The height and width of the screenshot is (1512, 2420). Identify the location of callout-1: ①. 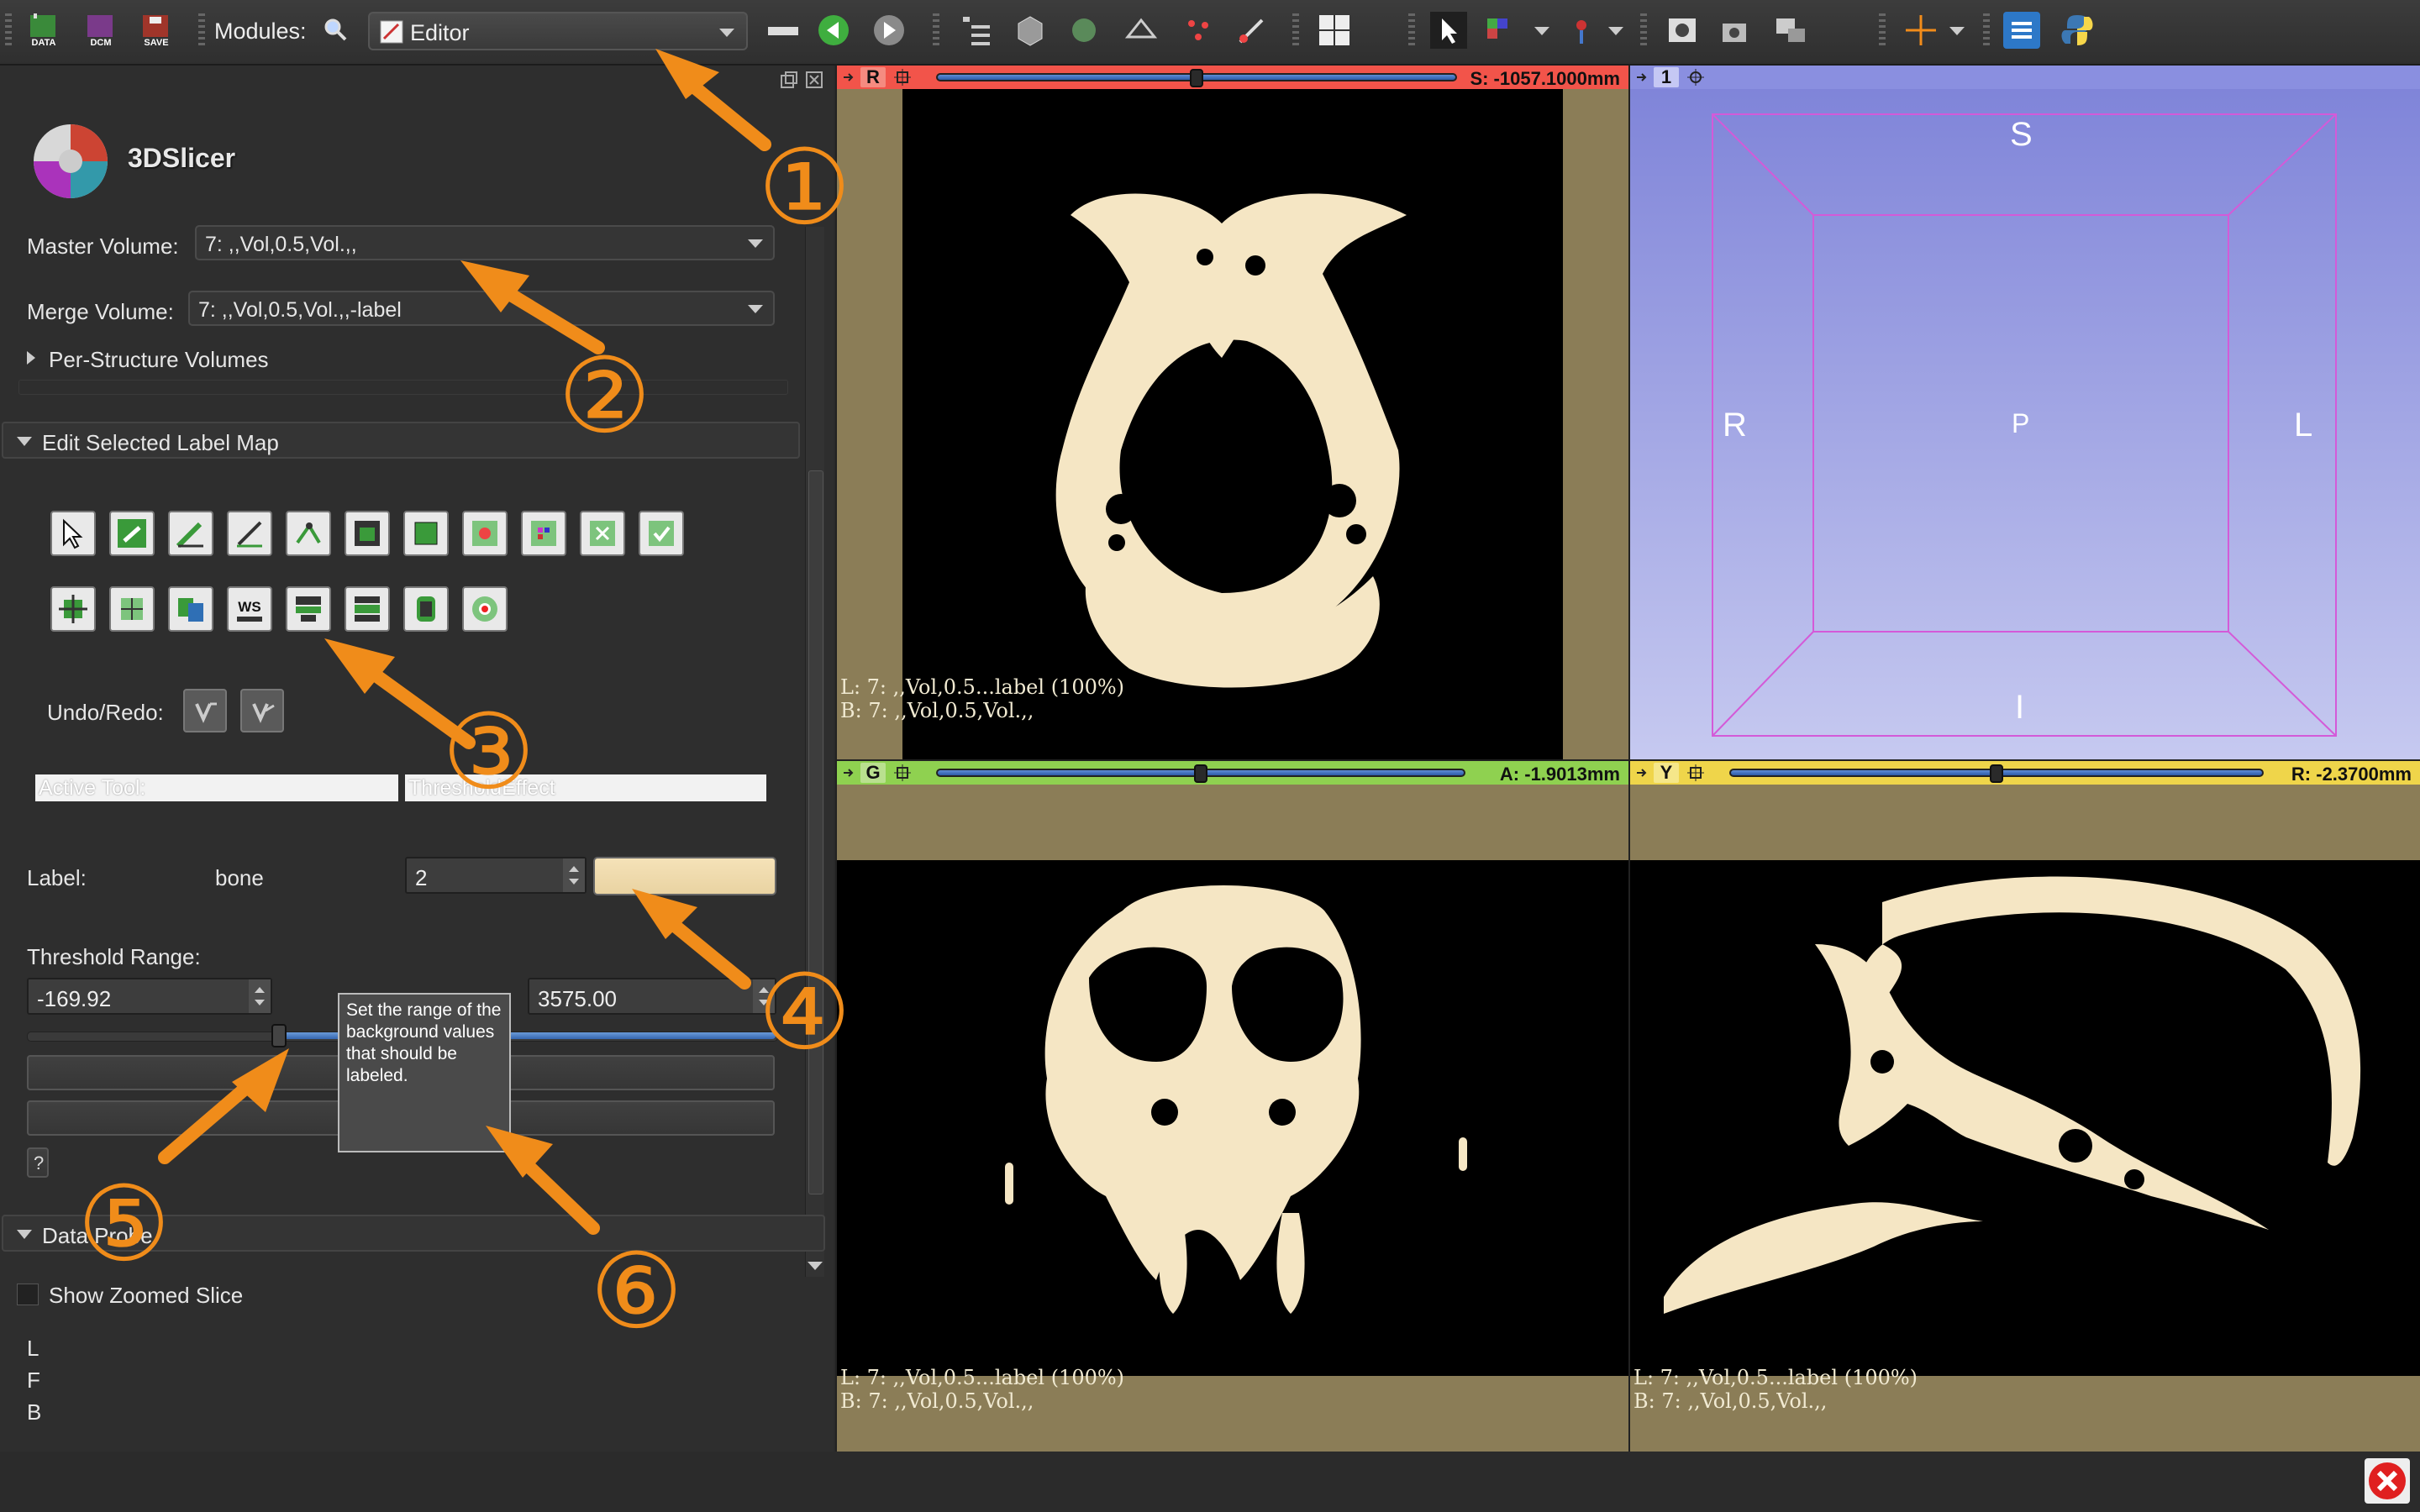
(805, 188).